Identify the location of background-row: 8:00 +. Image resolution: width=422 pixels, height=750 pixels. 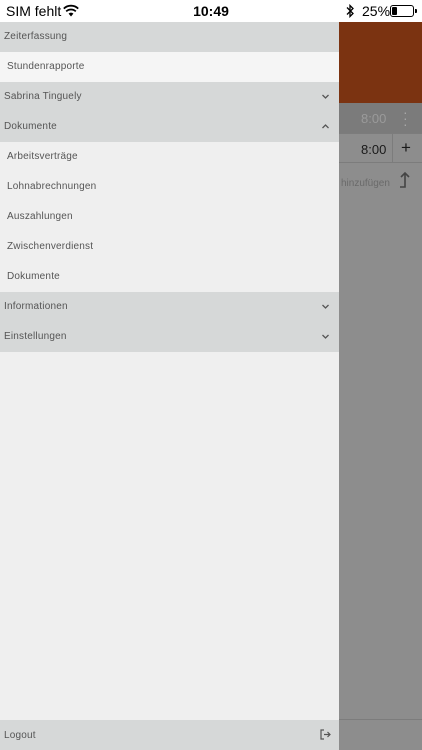
(380, 148).